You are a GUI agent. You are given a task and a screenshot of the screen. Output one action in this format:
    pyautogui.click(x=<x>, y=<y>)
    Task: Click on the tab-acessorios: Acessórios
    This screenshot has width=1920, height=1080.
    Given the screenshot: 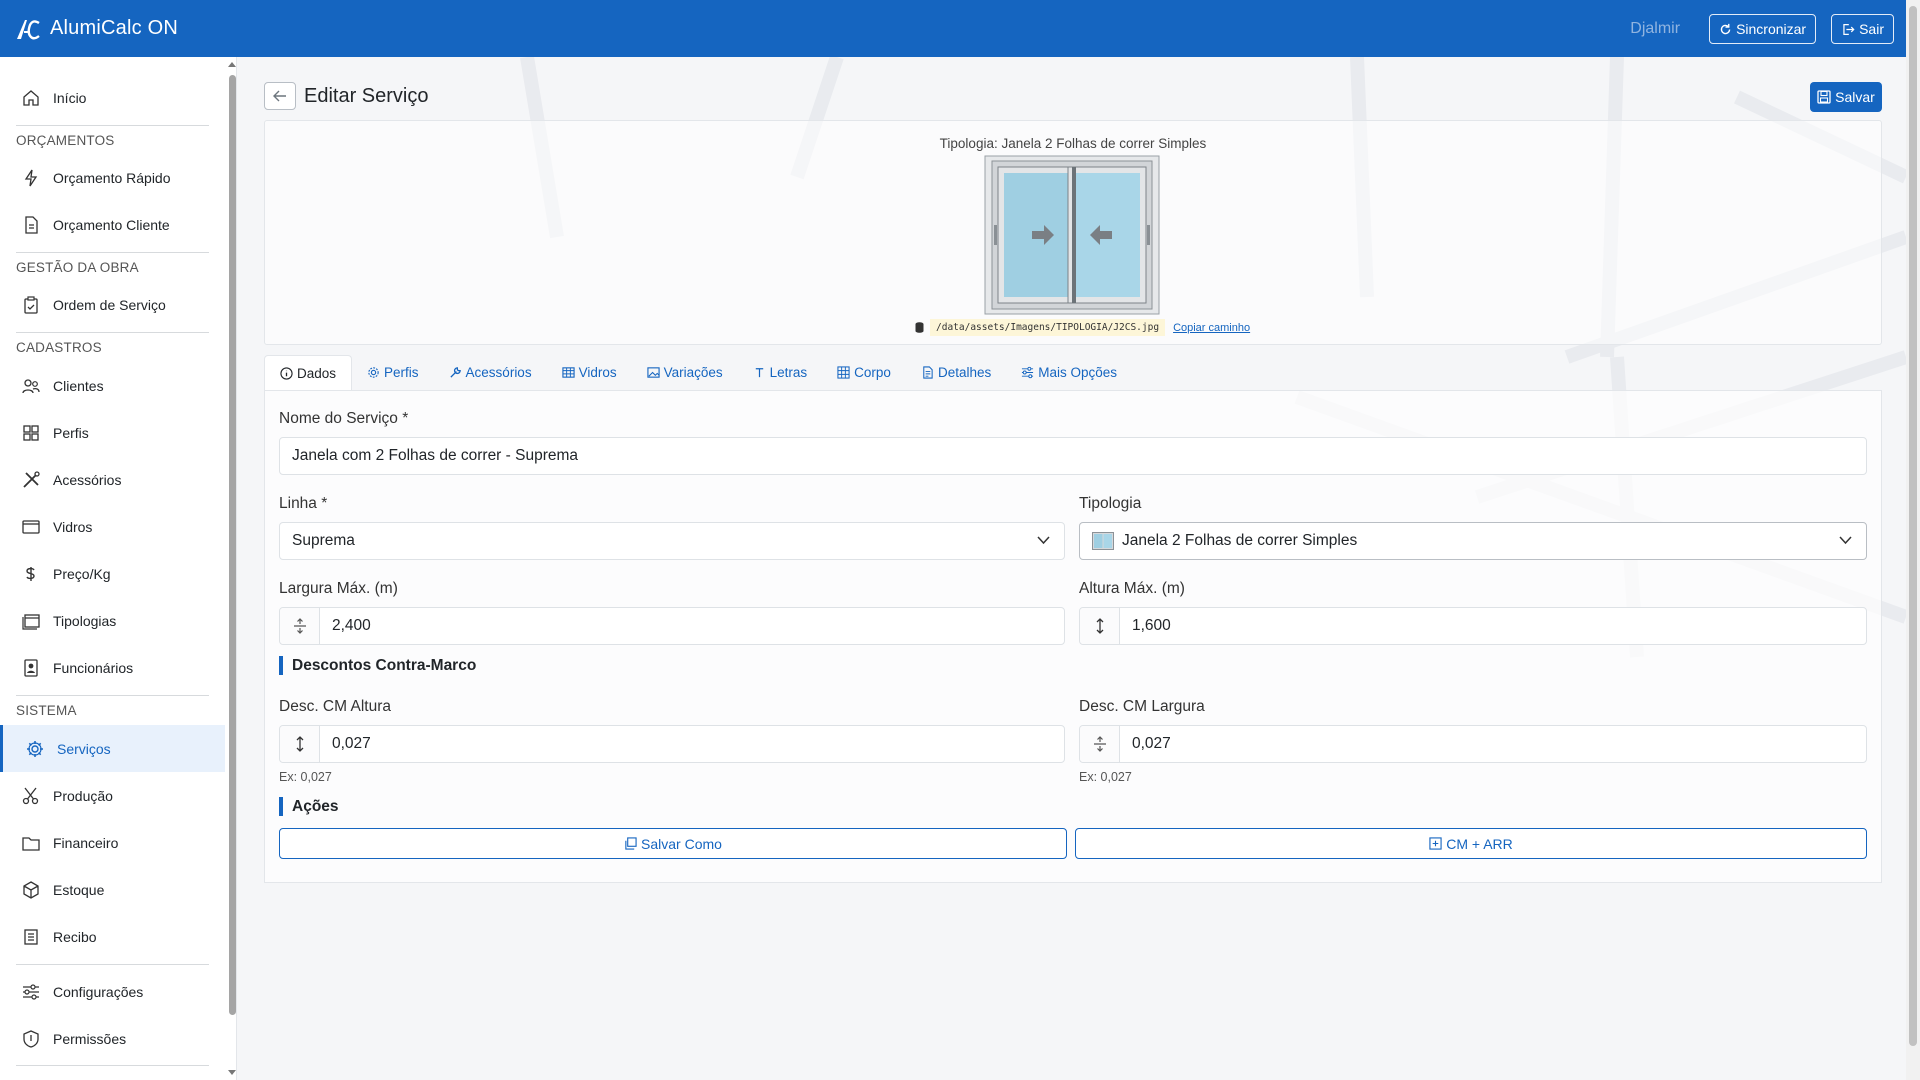 What is the action you would take?
    pyautogui.click(x=490, y=372)
    